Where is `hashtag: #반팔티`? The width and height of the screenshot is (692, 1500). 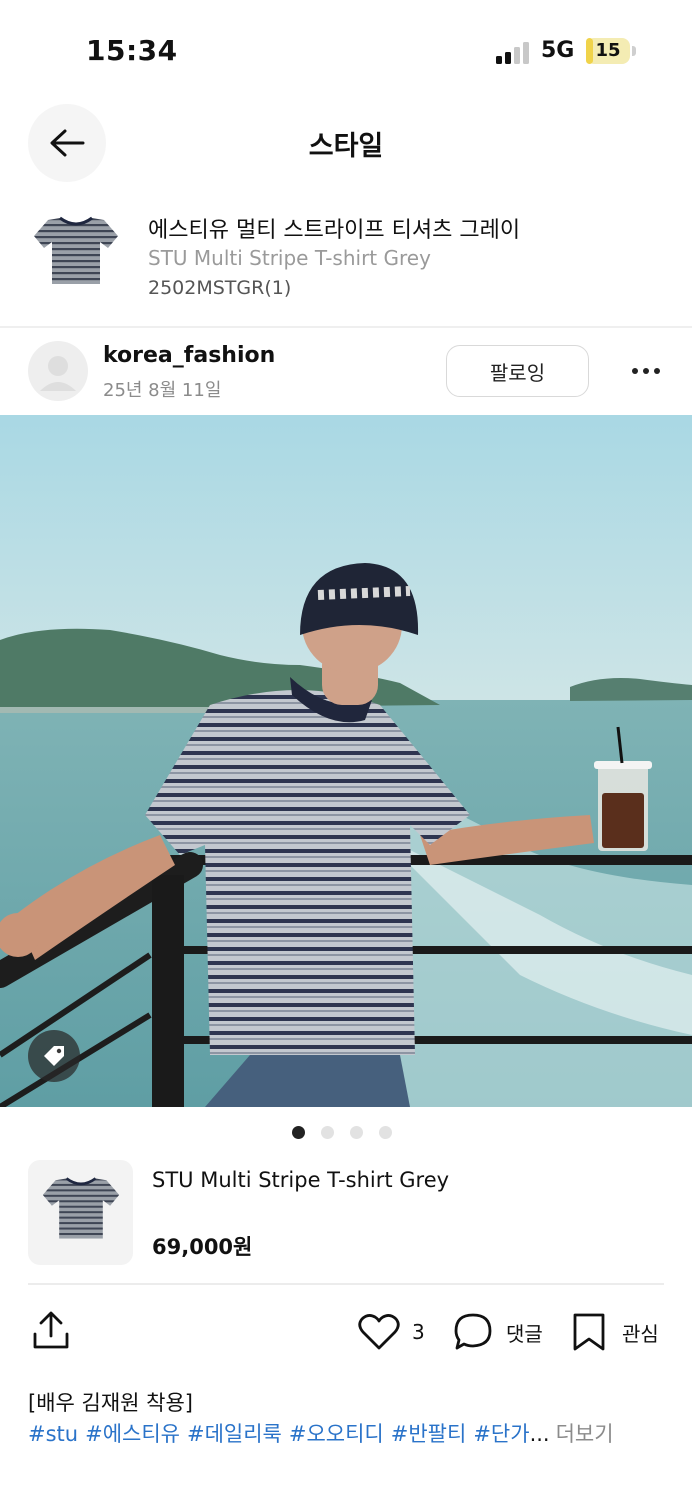
hashtag: #반팔티 is located at coordinates (429, 1434).